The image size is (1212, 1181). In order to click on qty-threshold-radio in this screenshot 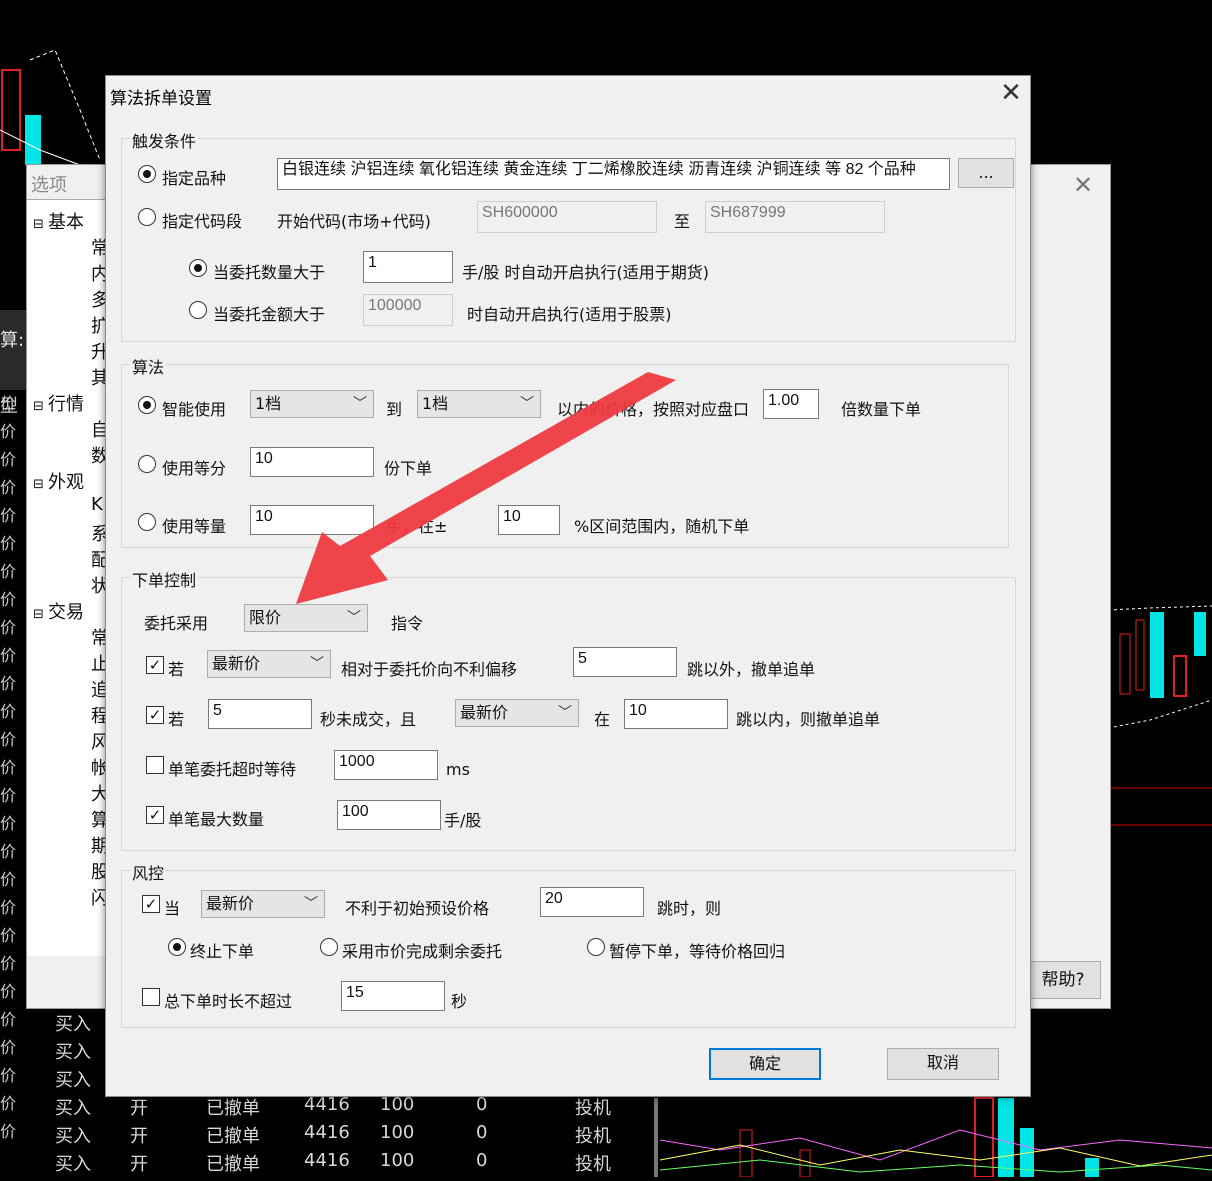, I will do `click(198, 268)`.